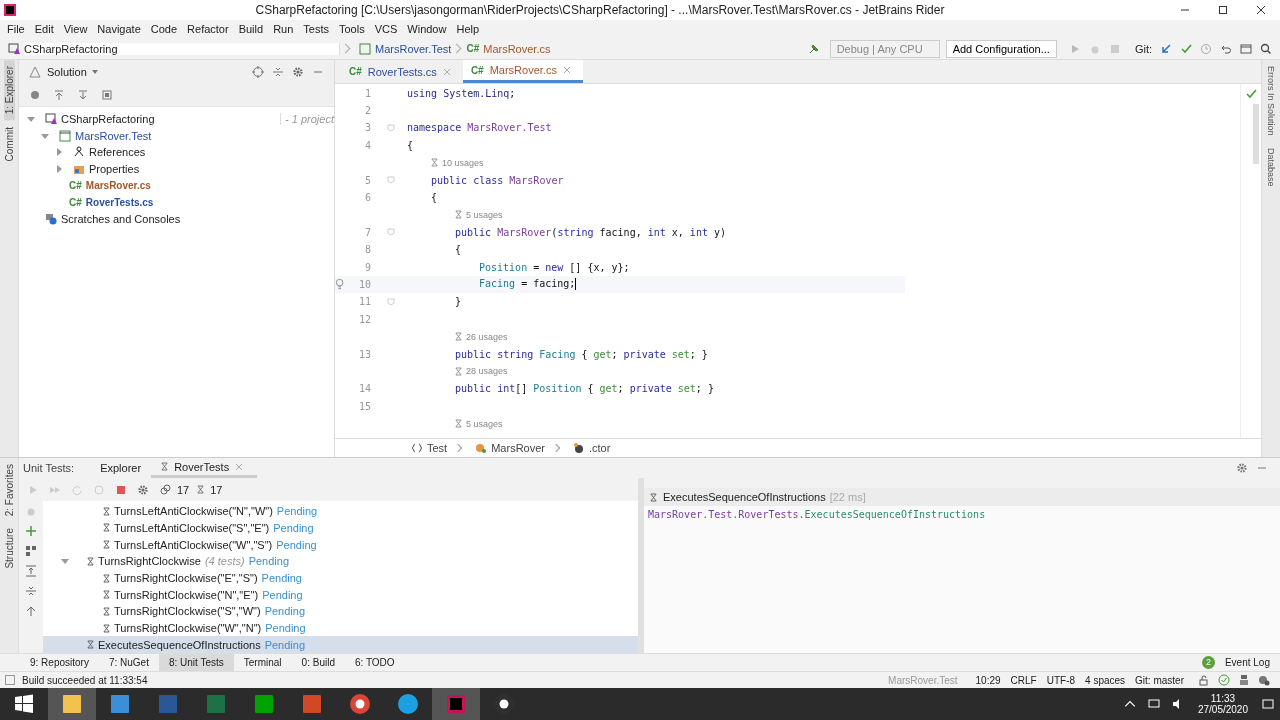 This screenshot has height=720, width=1280. What do you see at coordinates (1166, 48) in the screenshot?
I see `update-icon` at bounding box center [1166, 48].